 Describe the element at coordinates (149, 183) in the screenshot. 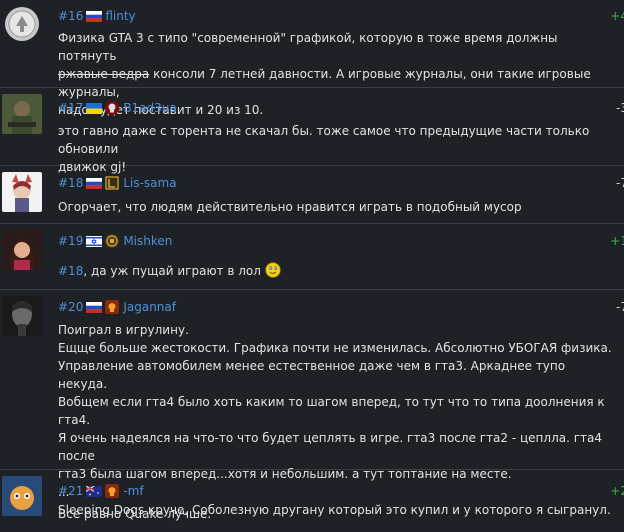

I see `username-link: Lis-sama` at that location.